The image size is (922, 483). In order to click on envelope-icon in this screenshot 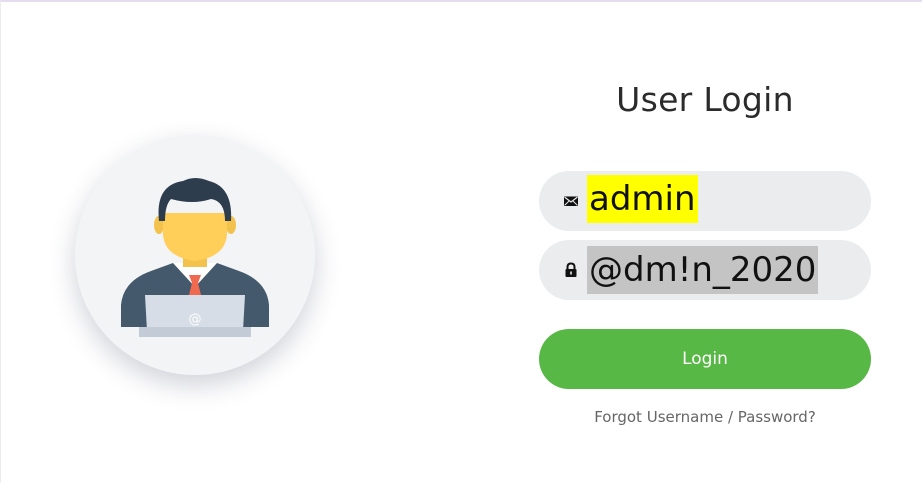, I will do `click(571, 201)`.